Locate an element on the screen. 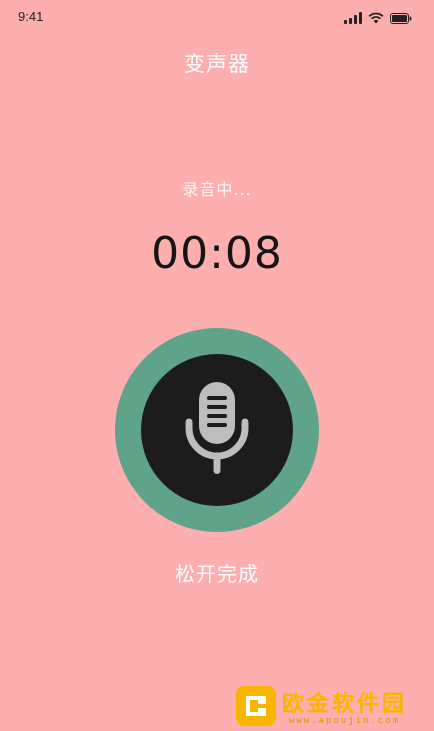 The height and width of the screenshot is (731, 434). wifi-icon is located at coordinates (376, 18).